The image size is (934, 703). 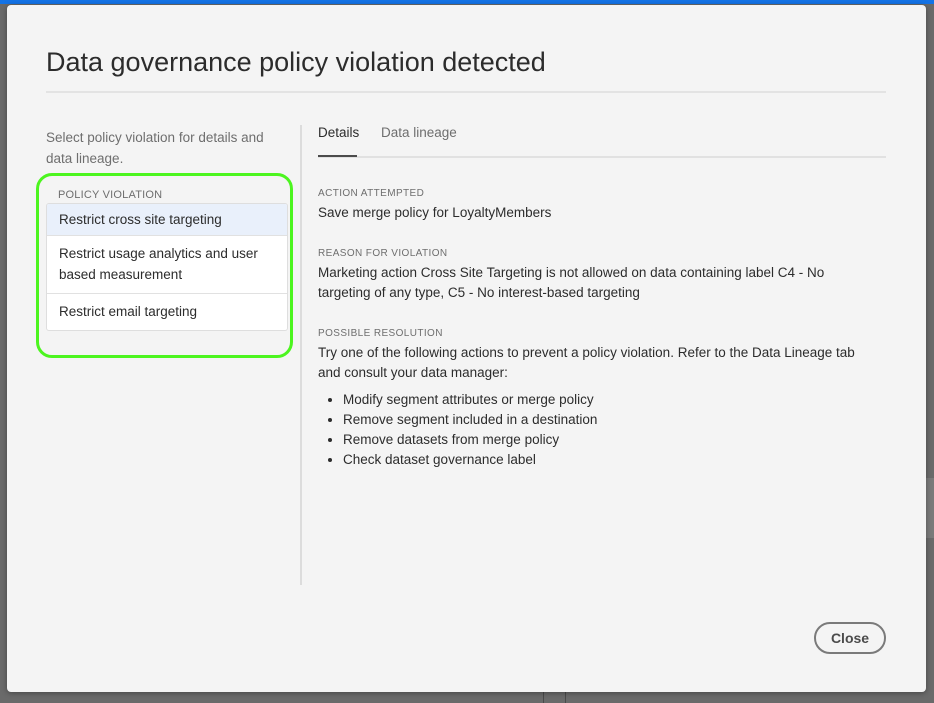 What do you see at coordinates (380, 333) in the screenshot?
I see `resolution-label: POSSIBLE RESOLUTION` at bounding box center [380, 333].